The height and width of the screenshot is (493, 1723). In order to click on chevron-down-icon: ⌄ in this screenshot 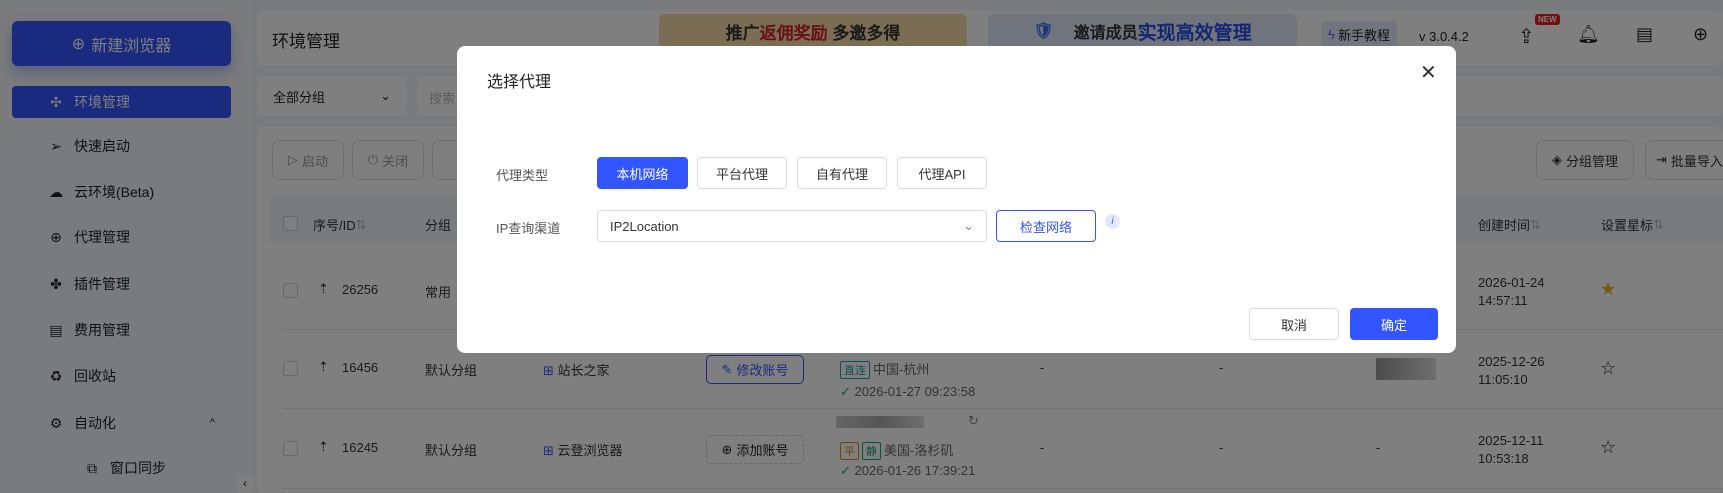, I will do `click(968, 225)`.